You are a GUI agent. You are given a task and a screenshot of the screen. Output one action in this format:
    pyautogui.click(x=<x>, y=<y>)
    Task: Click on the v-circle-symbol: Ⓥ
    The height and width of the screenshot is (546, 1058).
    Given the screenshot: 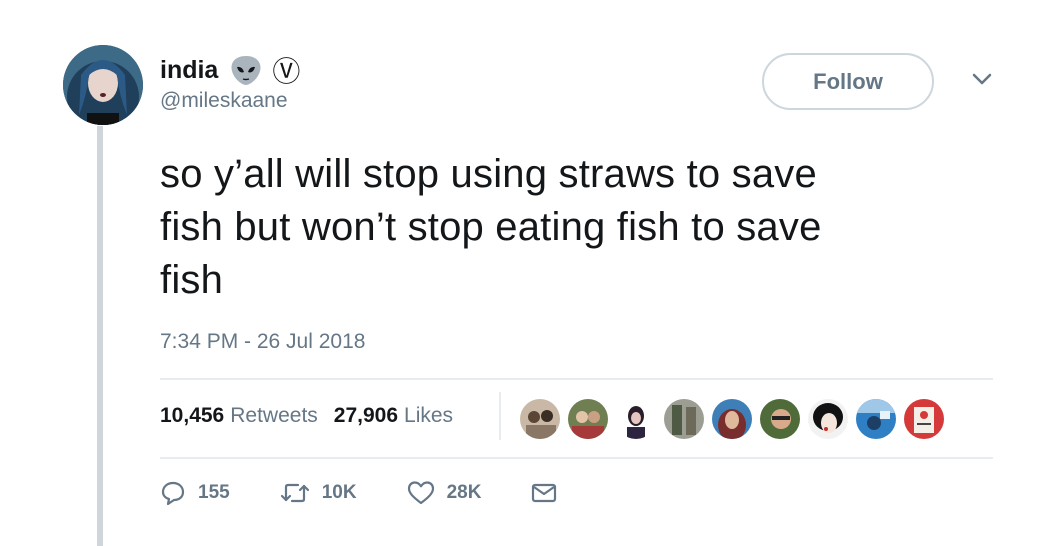 What is the action you would take?
    pyautogui.click(x=286, y=71)
    